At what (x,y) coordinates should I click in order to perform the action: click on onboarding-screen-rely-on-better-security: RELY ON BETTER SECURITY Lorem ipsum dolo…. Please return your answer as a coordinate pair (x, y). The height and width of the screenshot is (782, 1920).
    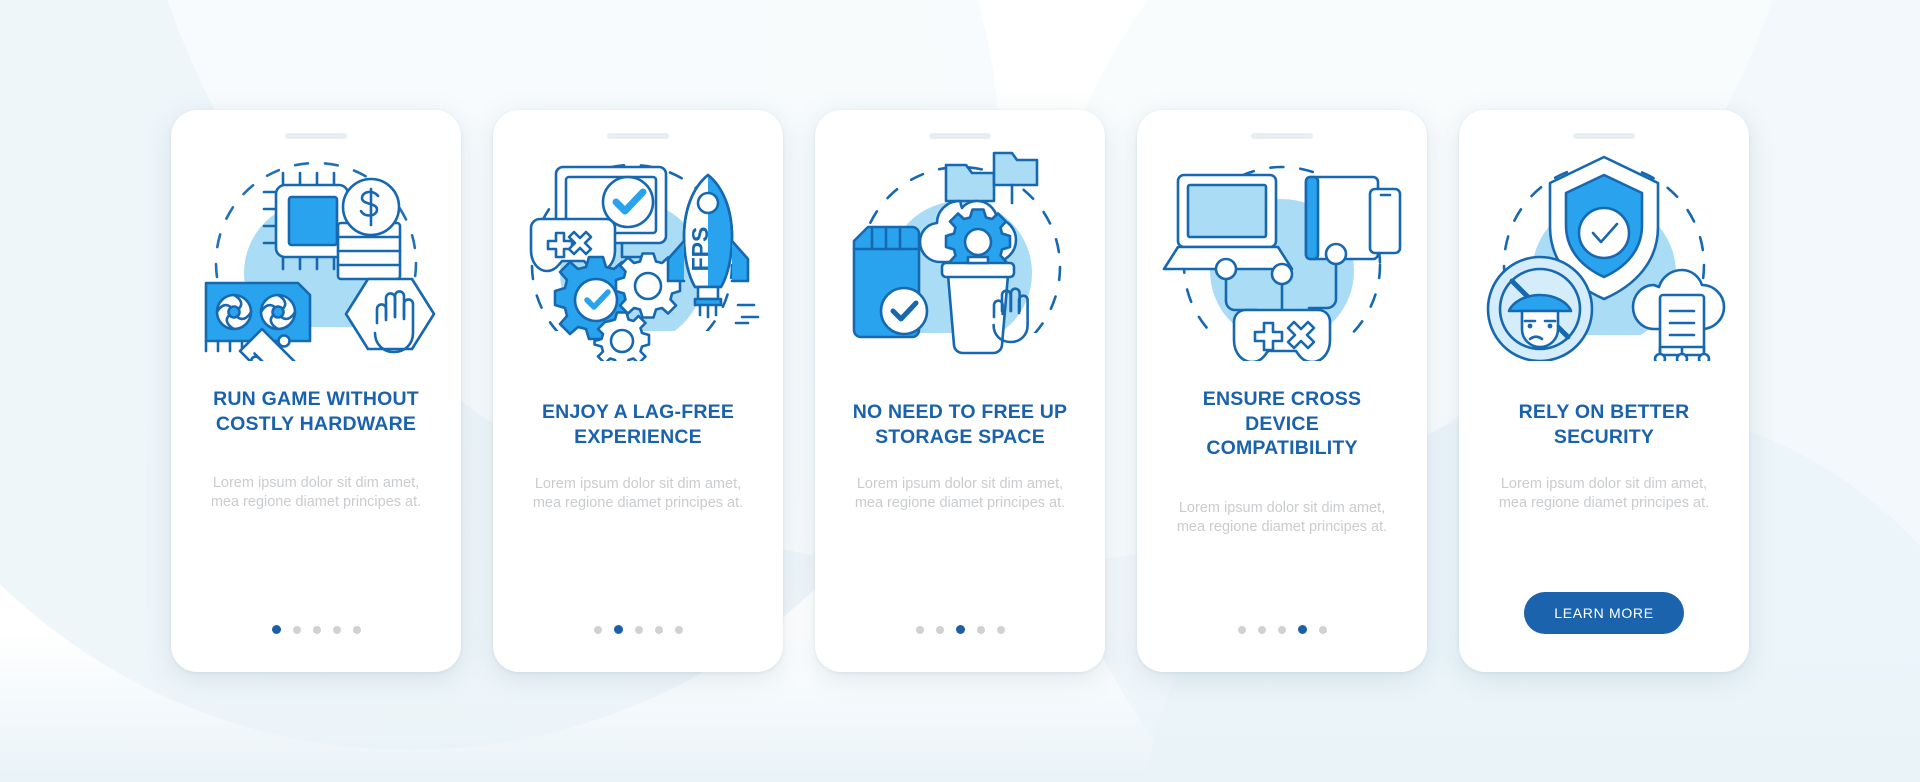
    Looking at the image, I should click on (1604, 391).